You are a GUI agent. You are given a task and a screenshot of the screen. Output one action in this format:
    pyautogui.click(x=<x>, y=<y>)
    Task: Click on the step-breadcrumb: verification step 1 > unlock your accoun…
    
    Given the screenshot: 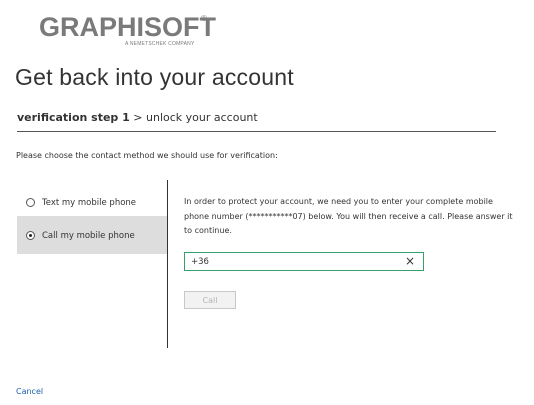 What is the action you would take?
    pyautogui.click(x=137, y=117)
    